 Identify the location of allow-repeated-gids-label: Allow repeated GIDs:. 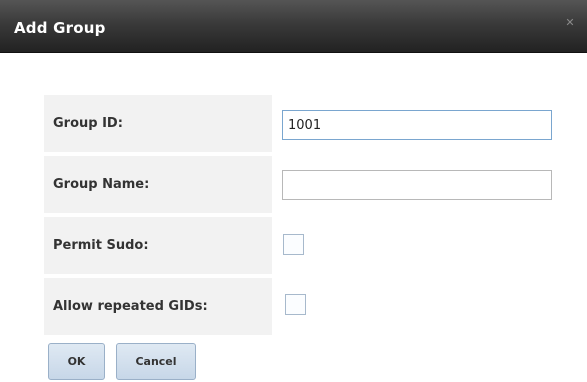
(158, 306).